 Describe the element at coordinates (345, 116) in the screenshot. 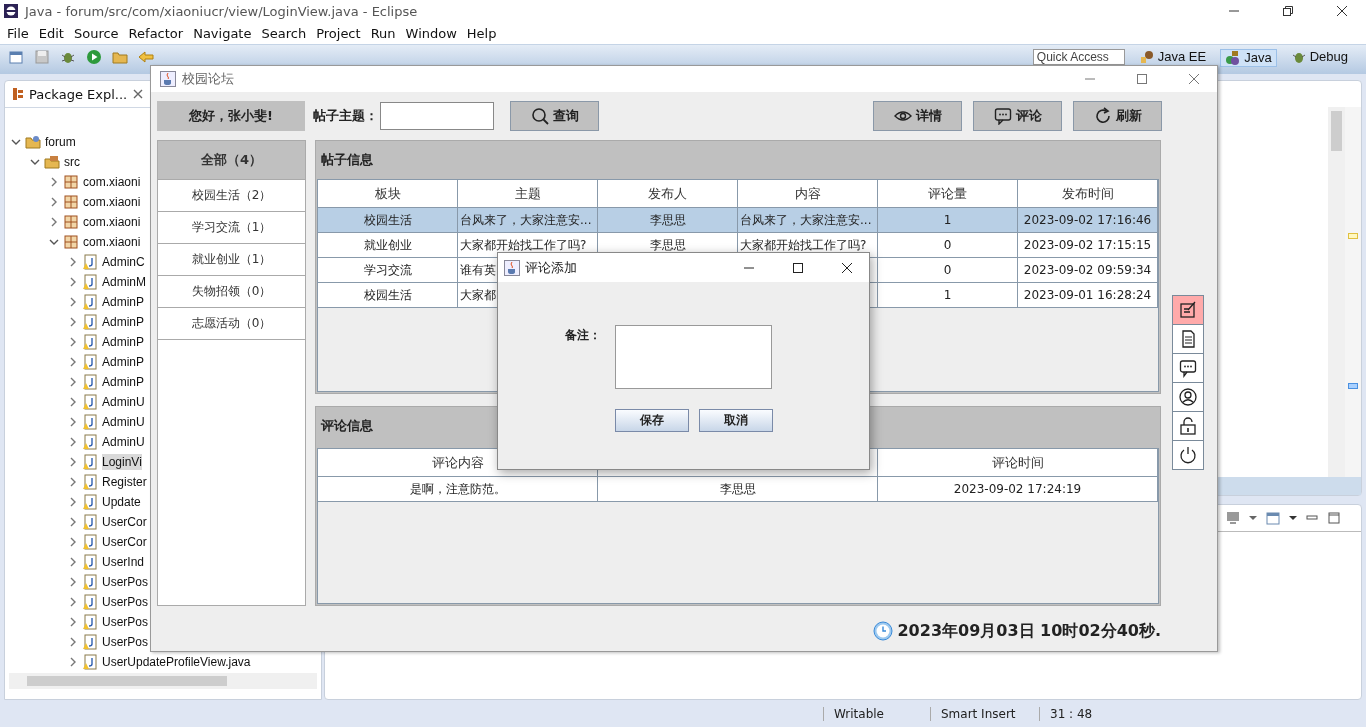

I see `field-label: 帖子主题：` at that location.